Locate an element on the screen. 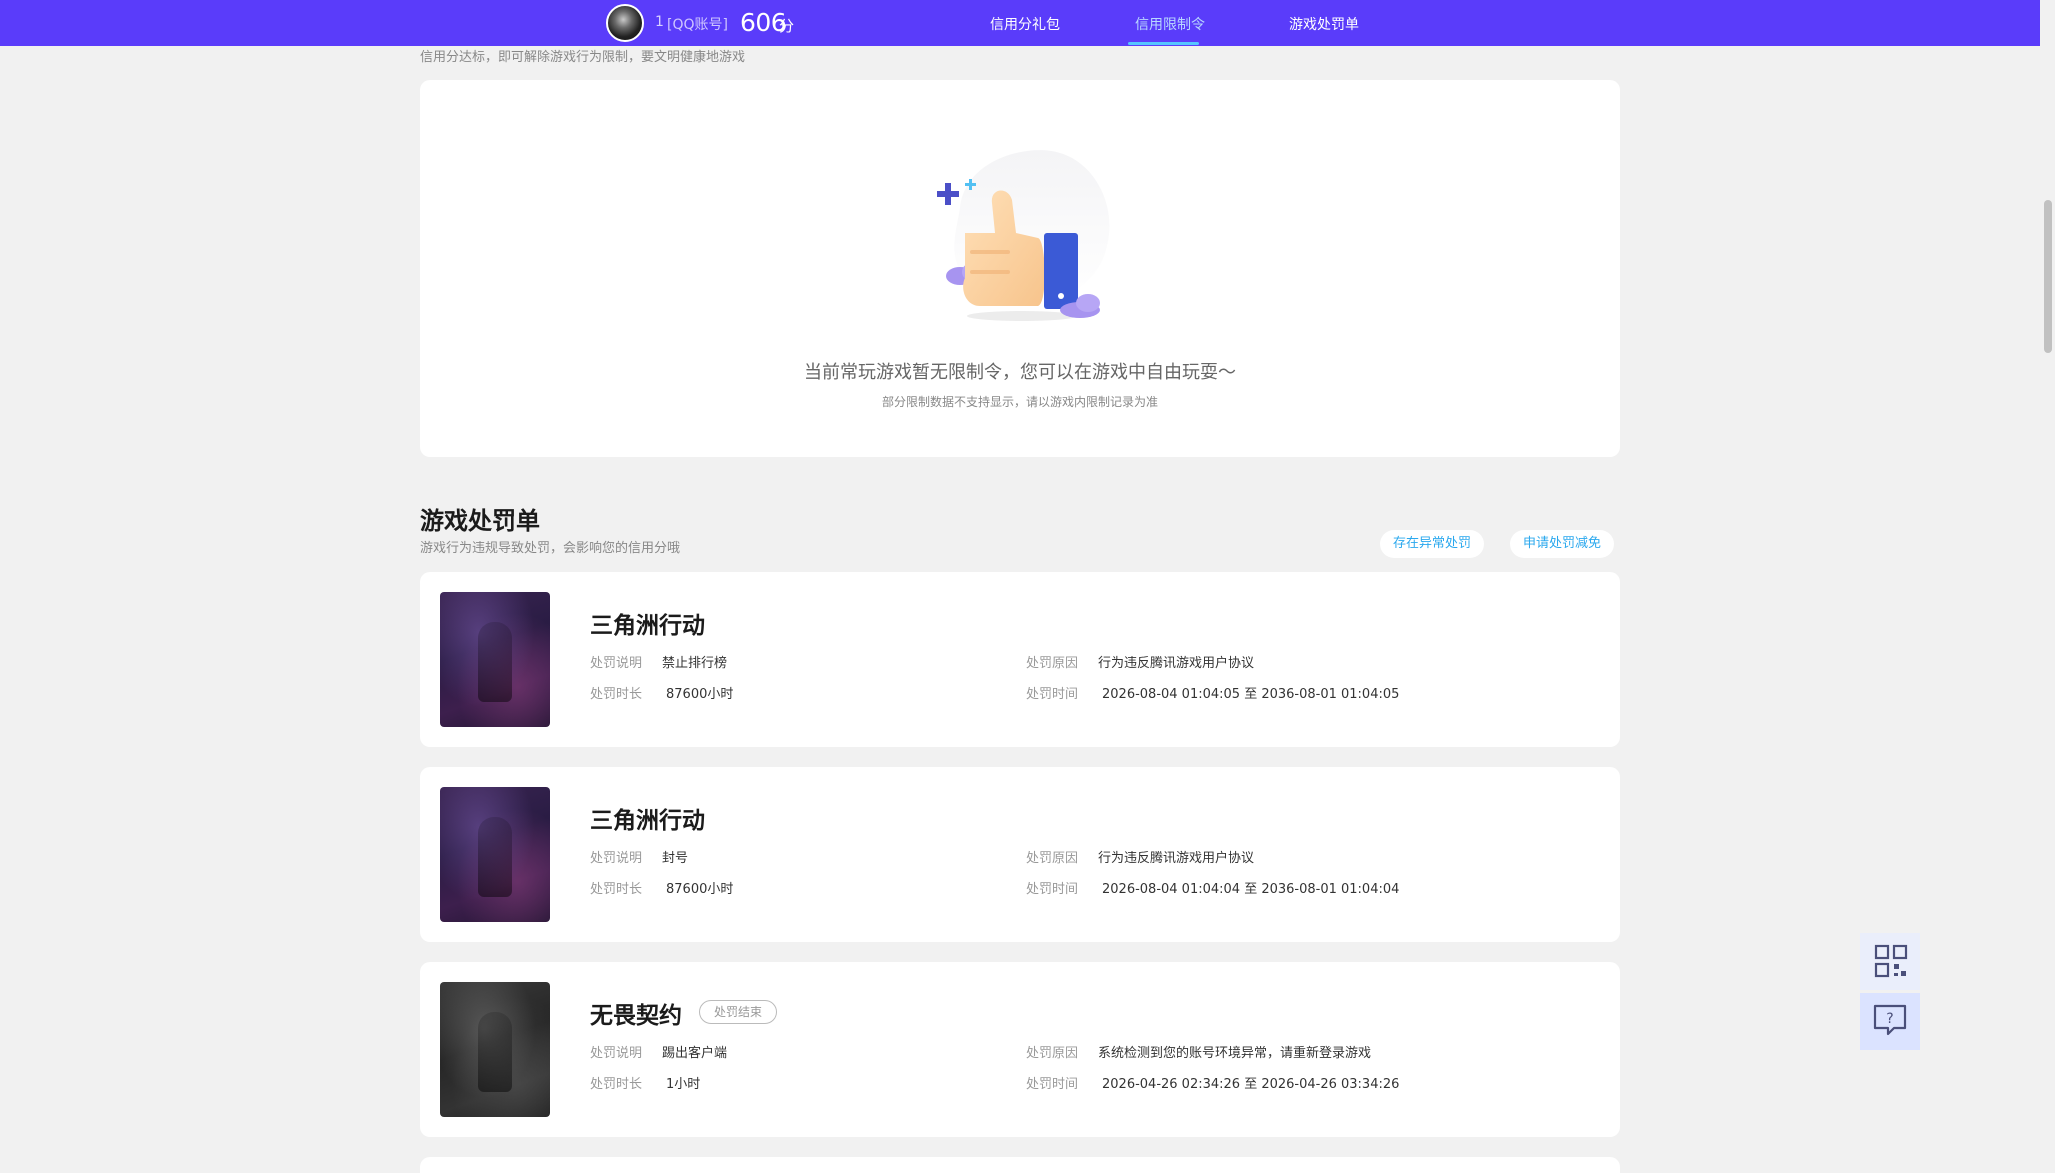 The image size is (2055, 1173). empty-state-title: 当前常玩游戏暂无限制令，您可以在游戏中自由玩耍～ is located at coordinates (1020, 372).